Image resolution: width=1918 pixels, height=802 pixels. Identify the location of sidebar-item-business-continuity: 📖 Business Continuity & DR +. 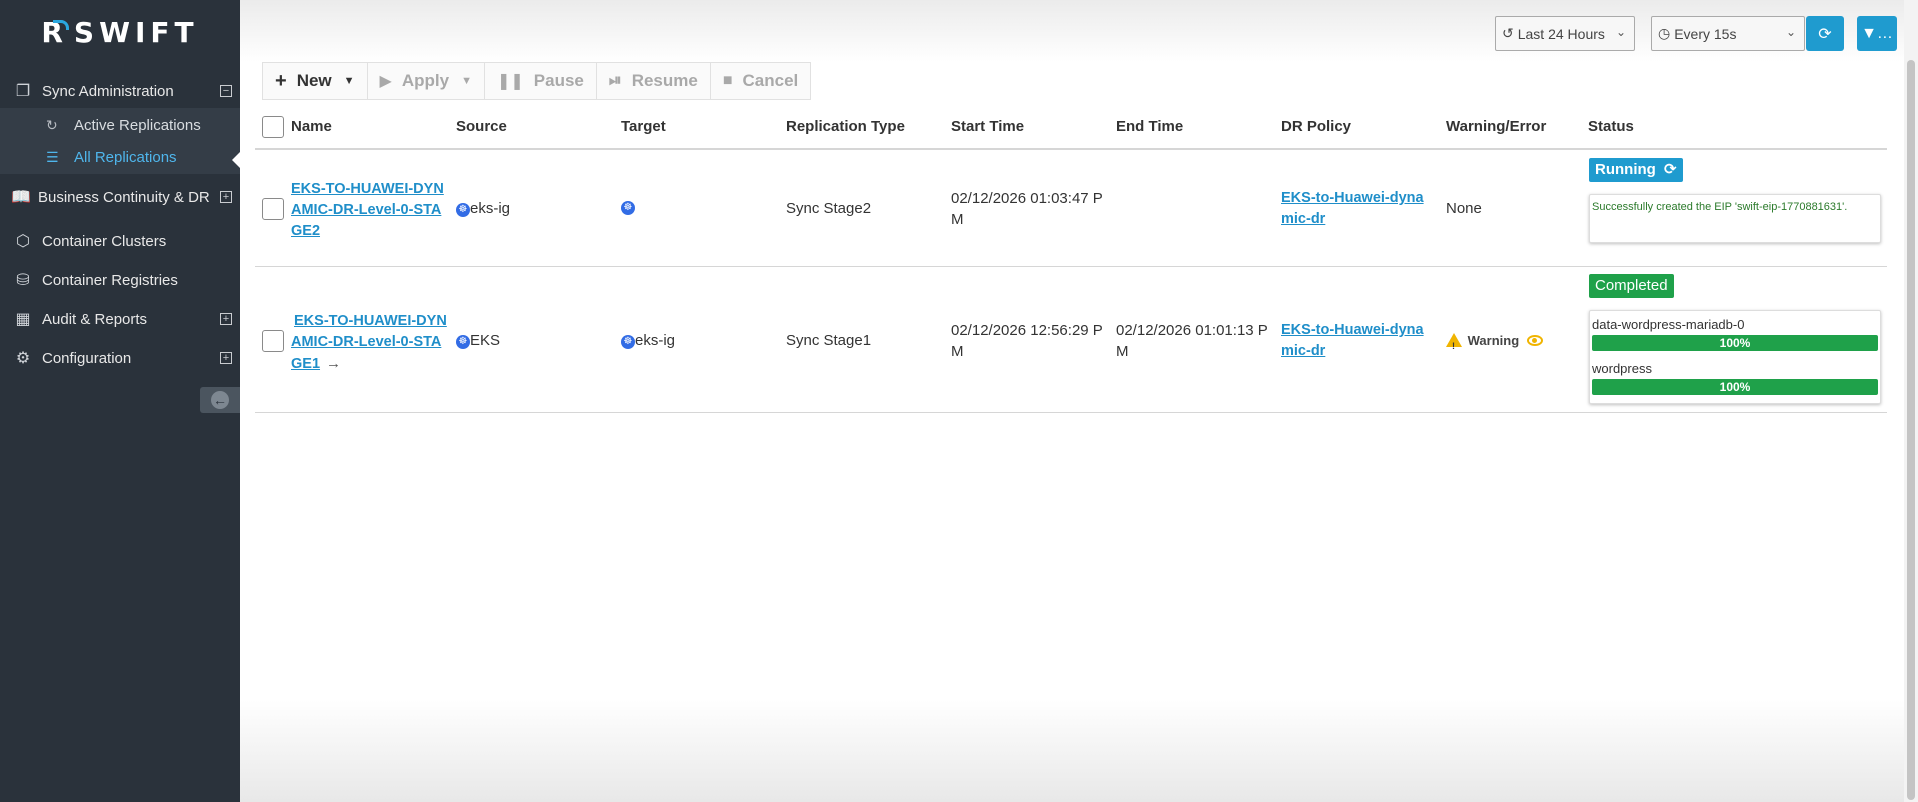
(120, 197).